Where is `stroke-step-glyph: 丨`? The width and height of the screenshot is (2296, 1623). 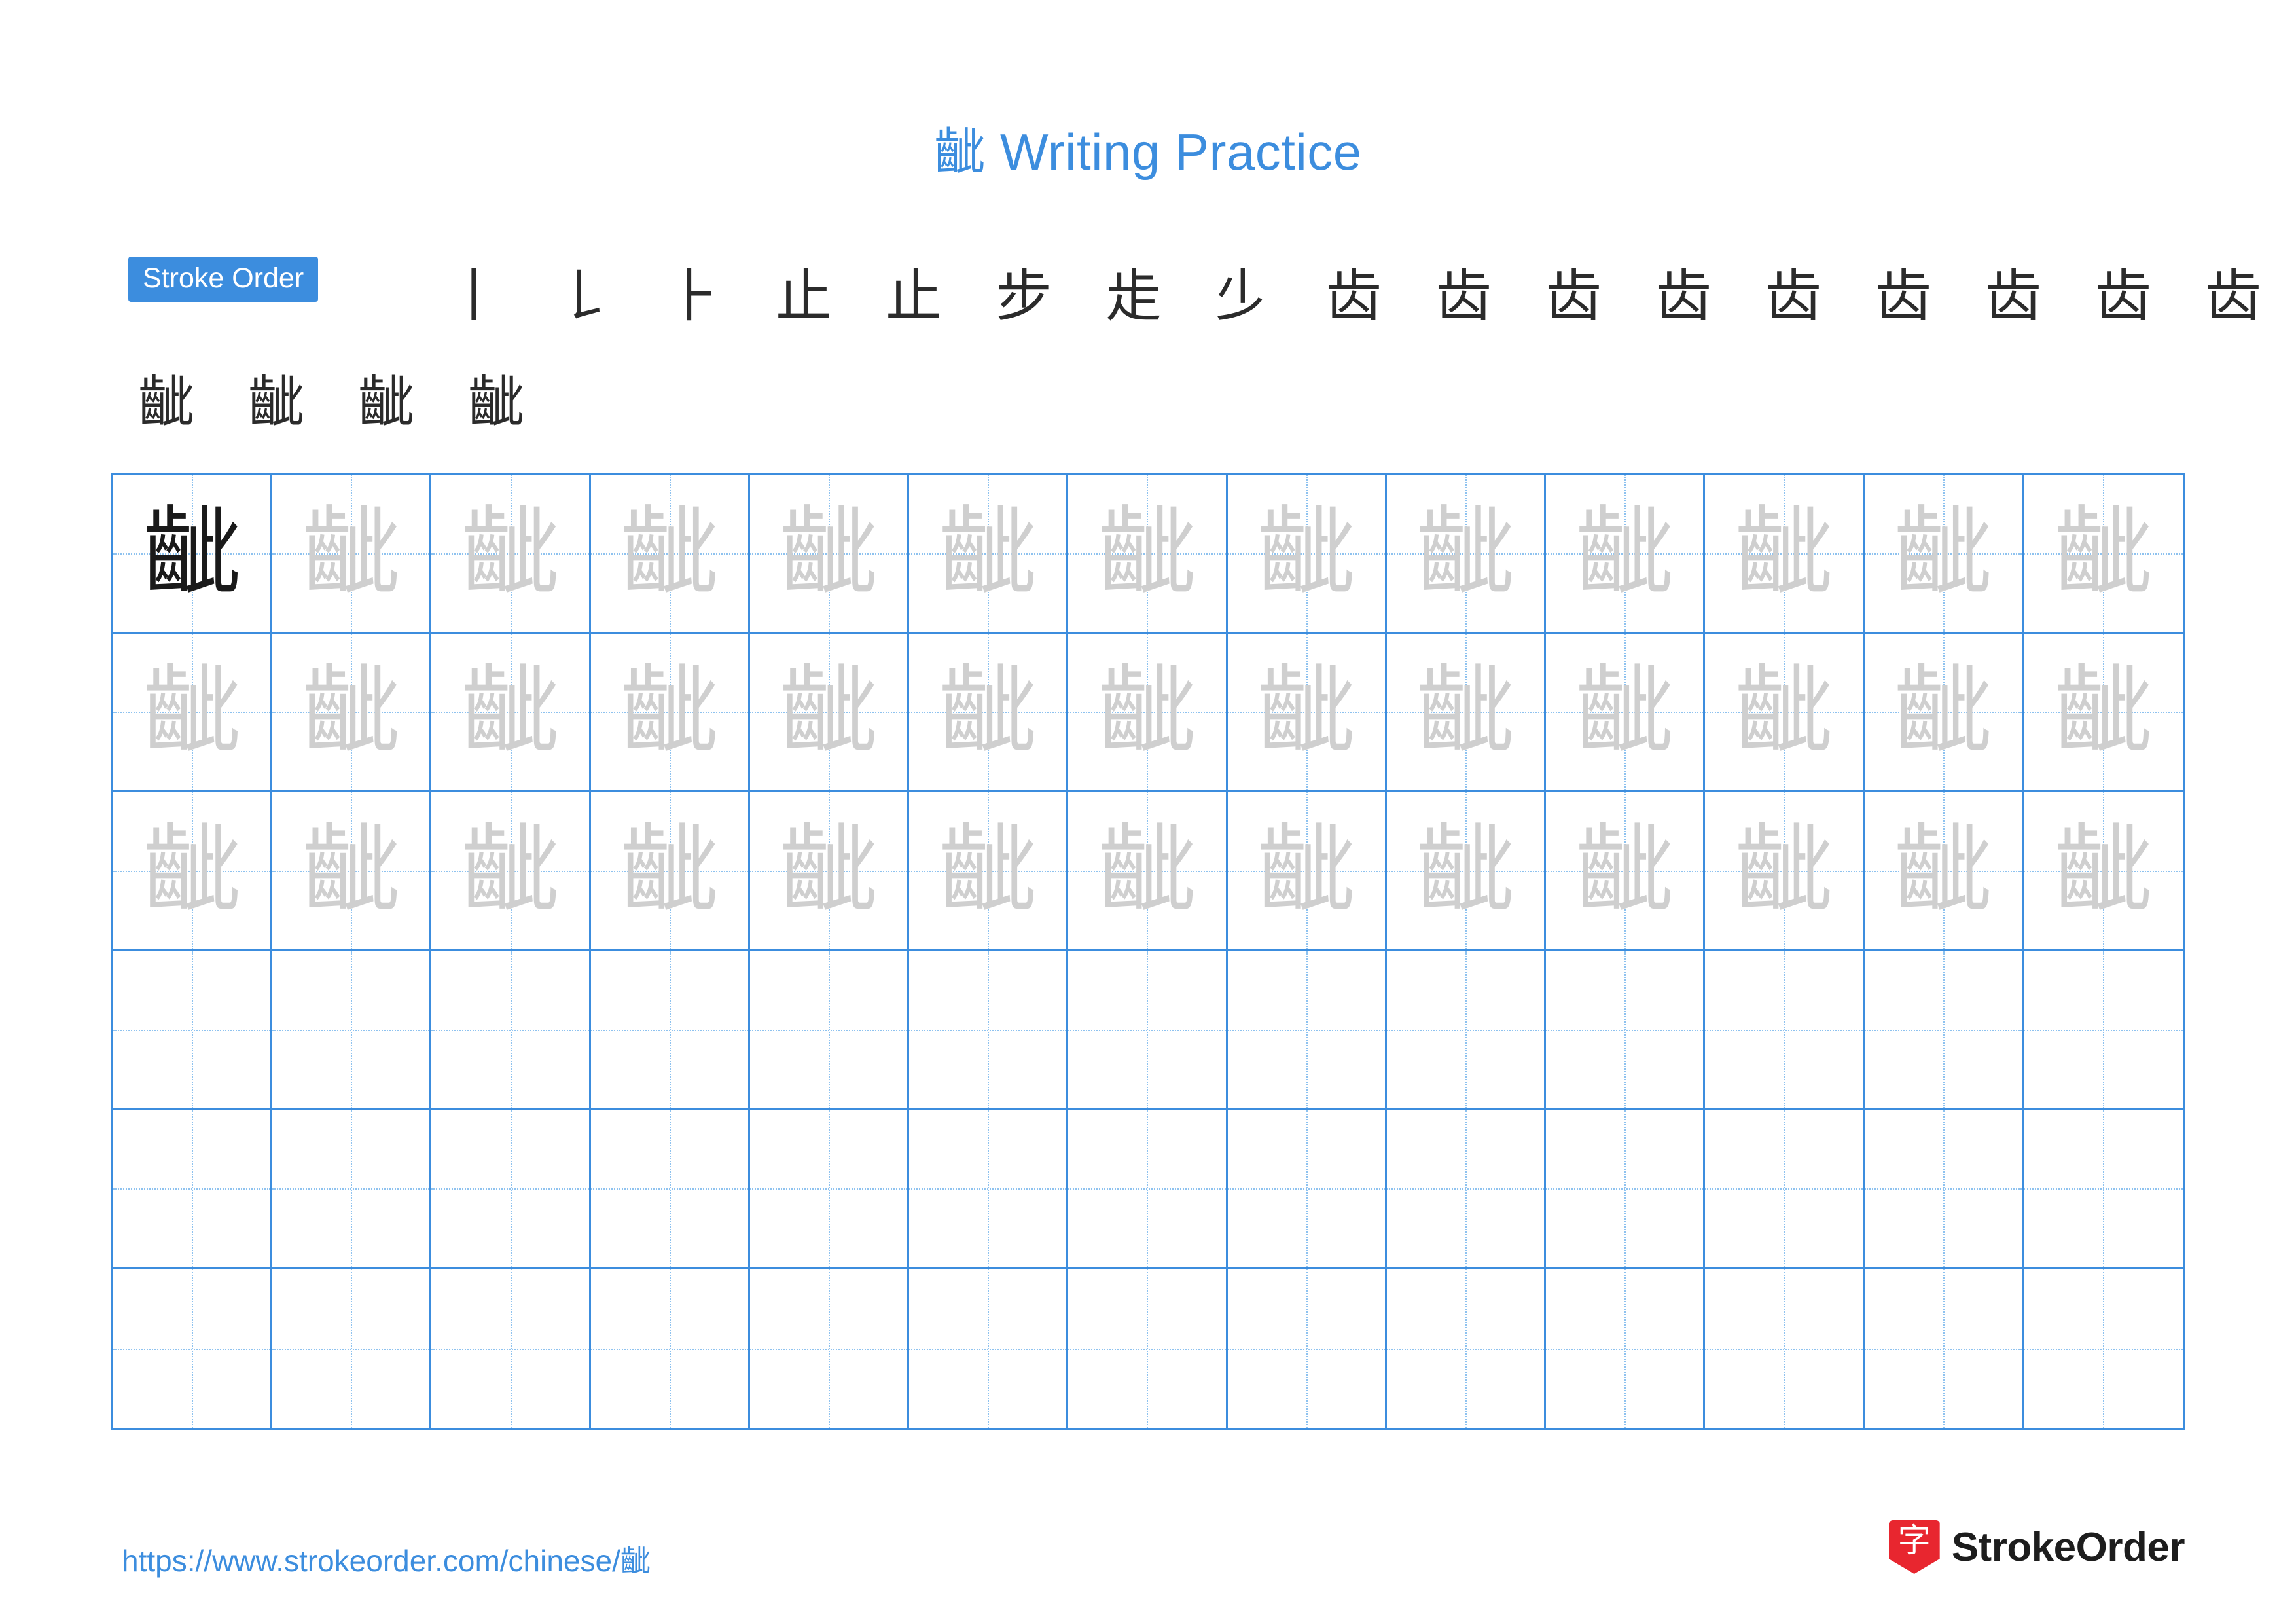 stroke-step-glyph: 丨 is located at coordinates (474, 296).